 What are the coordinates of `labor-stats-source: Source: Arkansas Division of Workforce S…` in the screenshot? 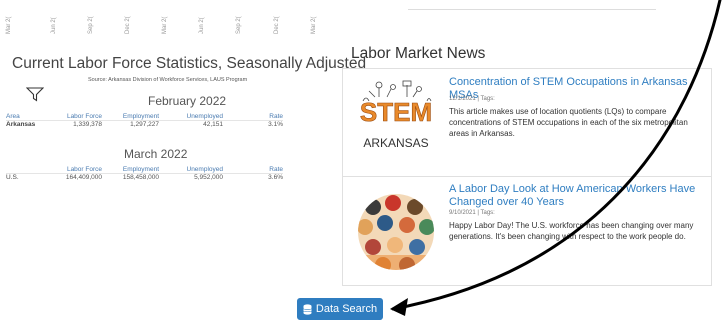 It's located at (168, 80).